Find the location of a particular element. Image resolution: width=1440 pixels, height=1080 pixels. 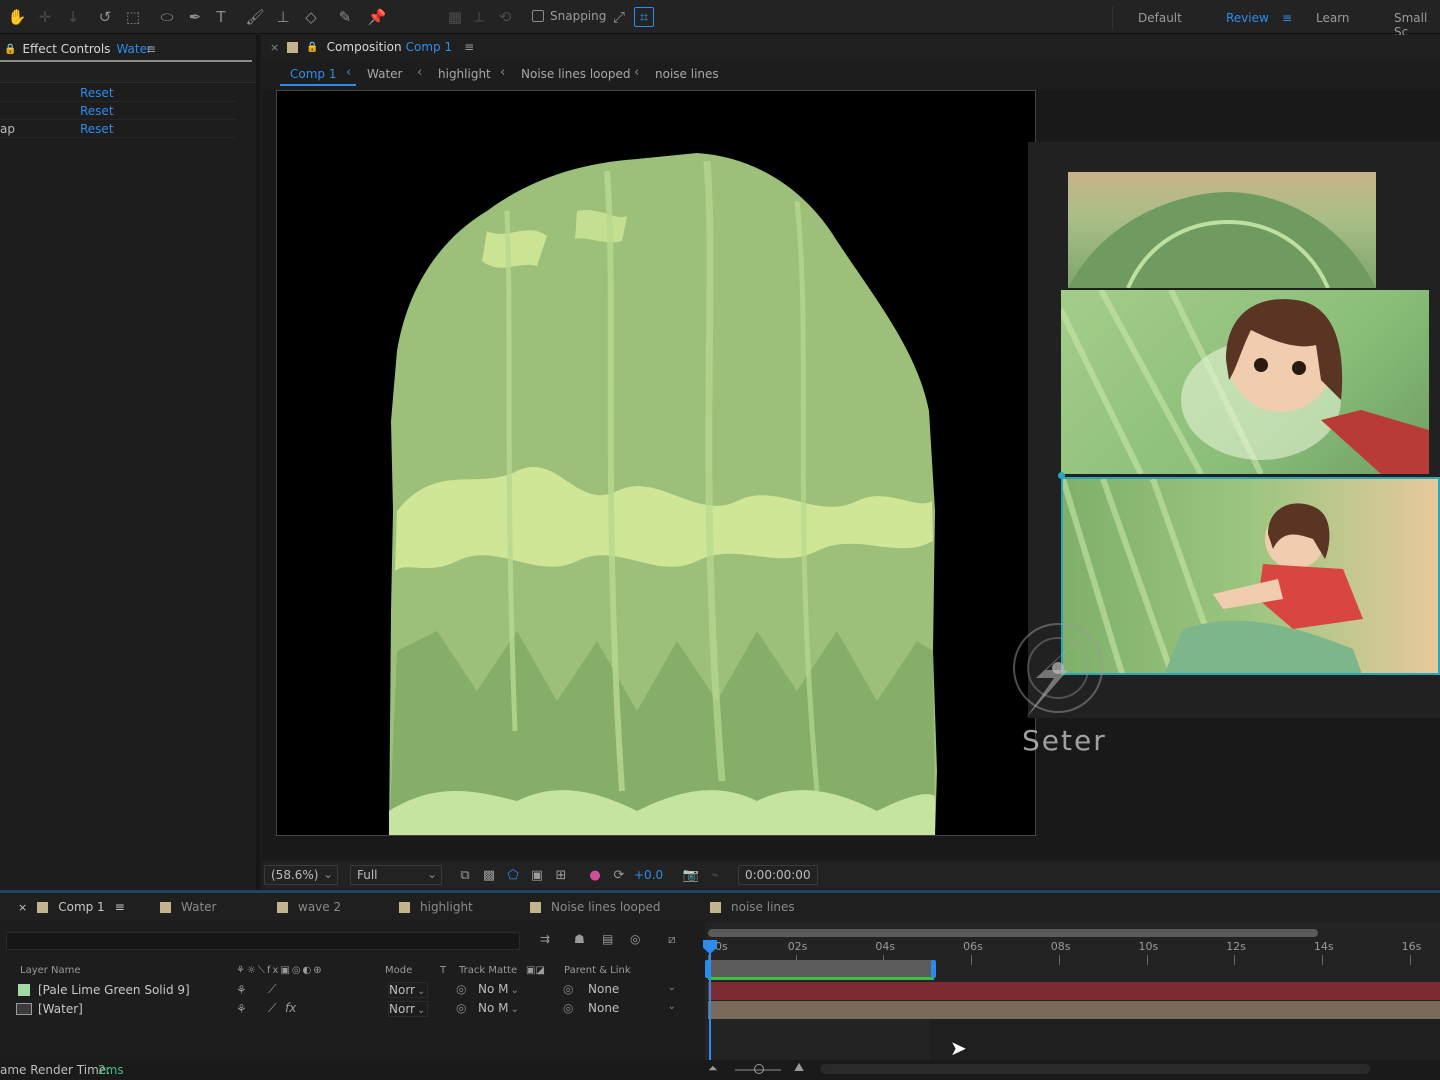

workspace-default: Default is located at coordinates (1160, 18).